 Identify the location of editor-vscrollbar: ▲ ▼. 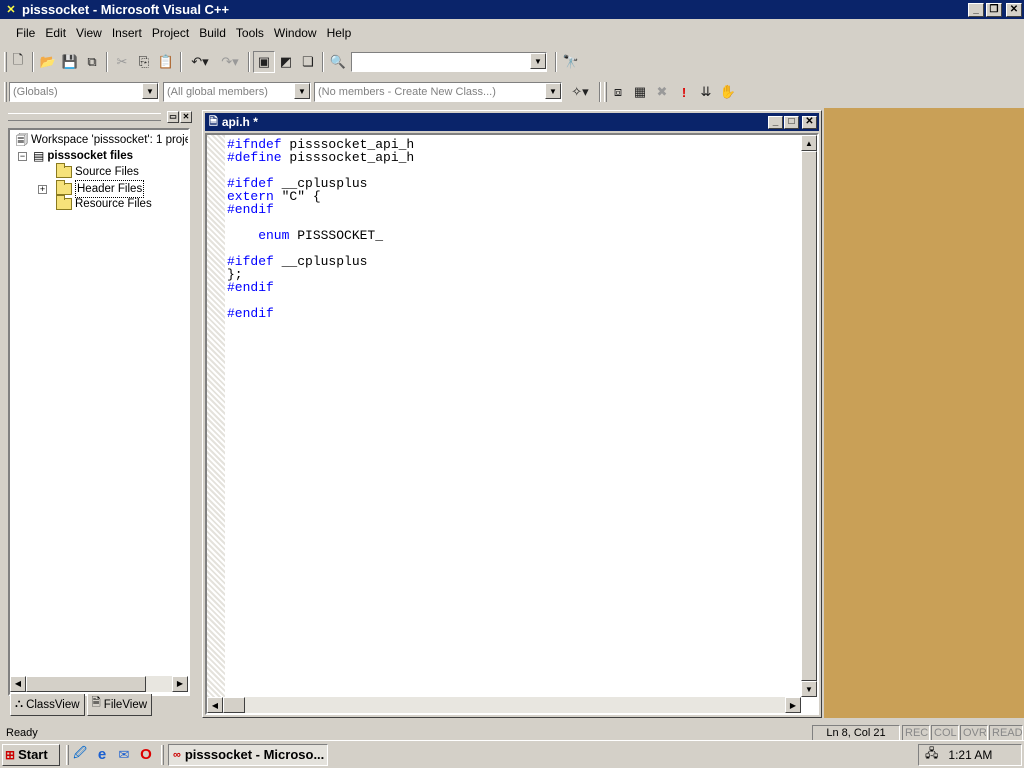
(809, 416).